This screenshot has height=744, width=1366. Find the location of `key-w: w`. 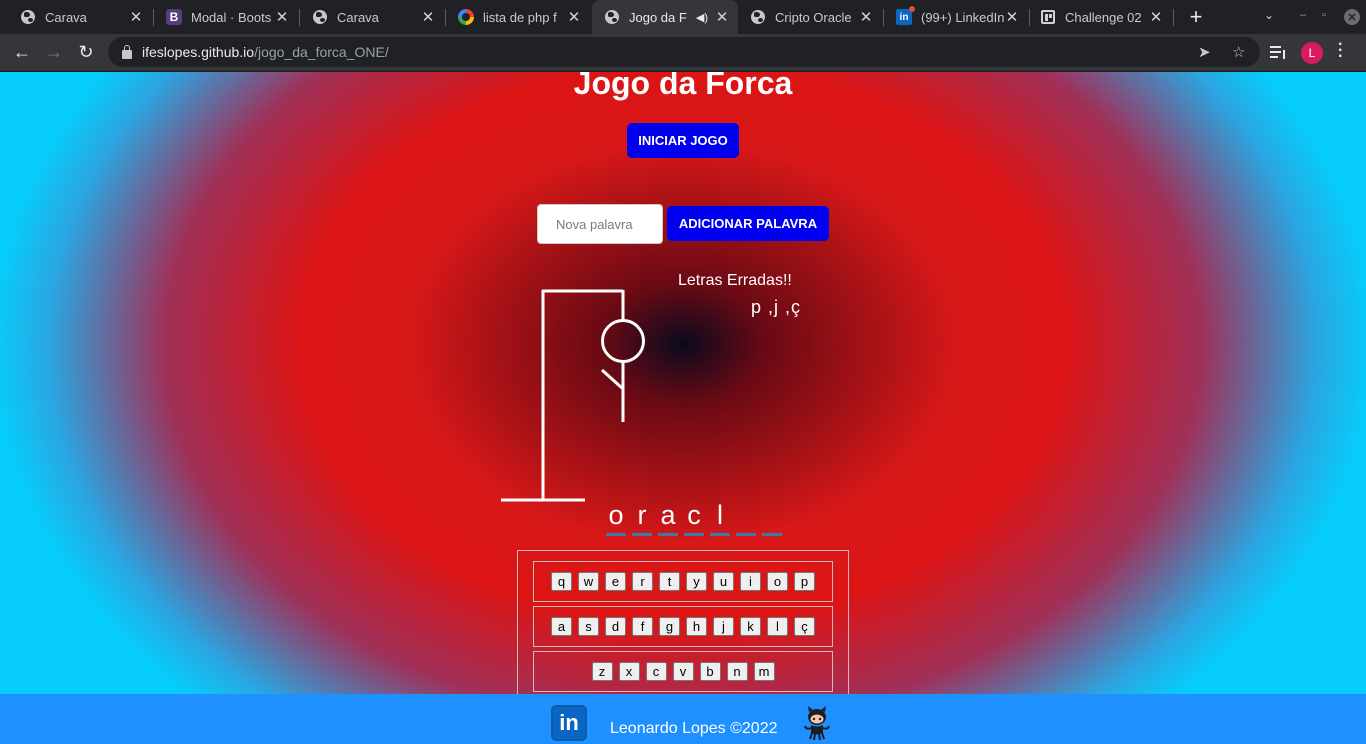

key-w: w is located at coordinates (588, 581).